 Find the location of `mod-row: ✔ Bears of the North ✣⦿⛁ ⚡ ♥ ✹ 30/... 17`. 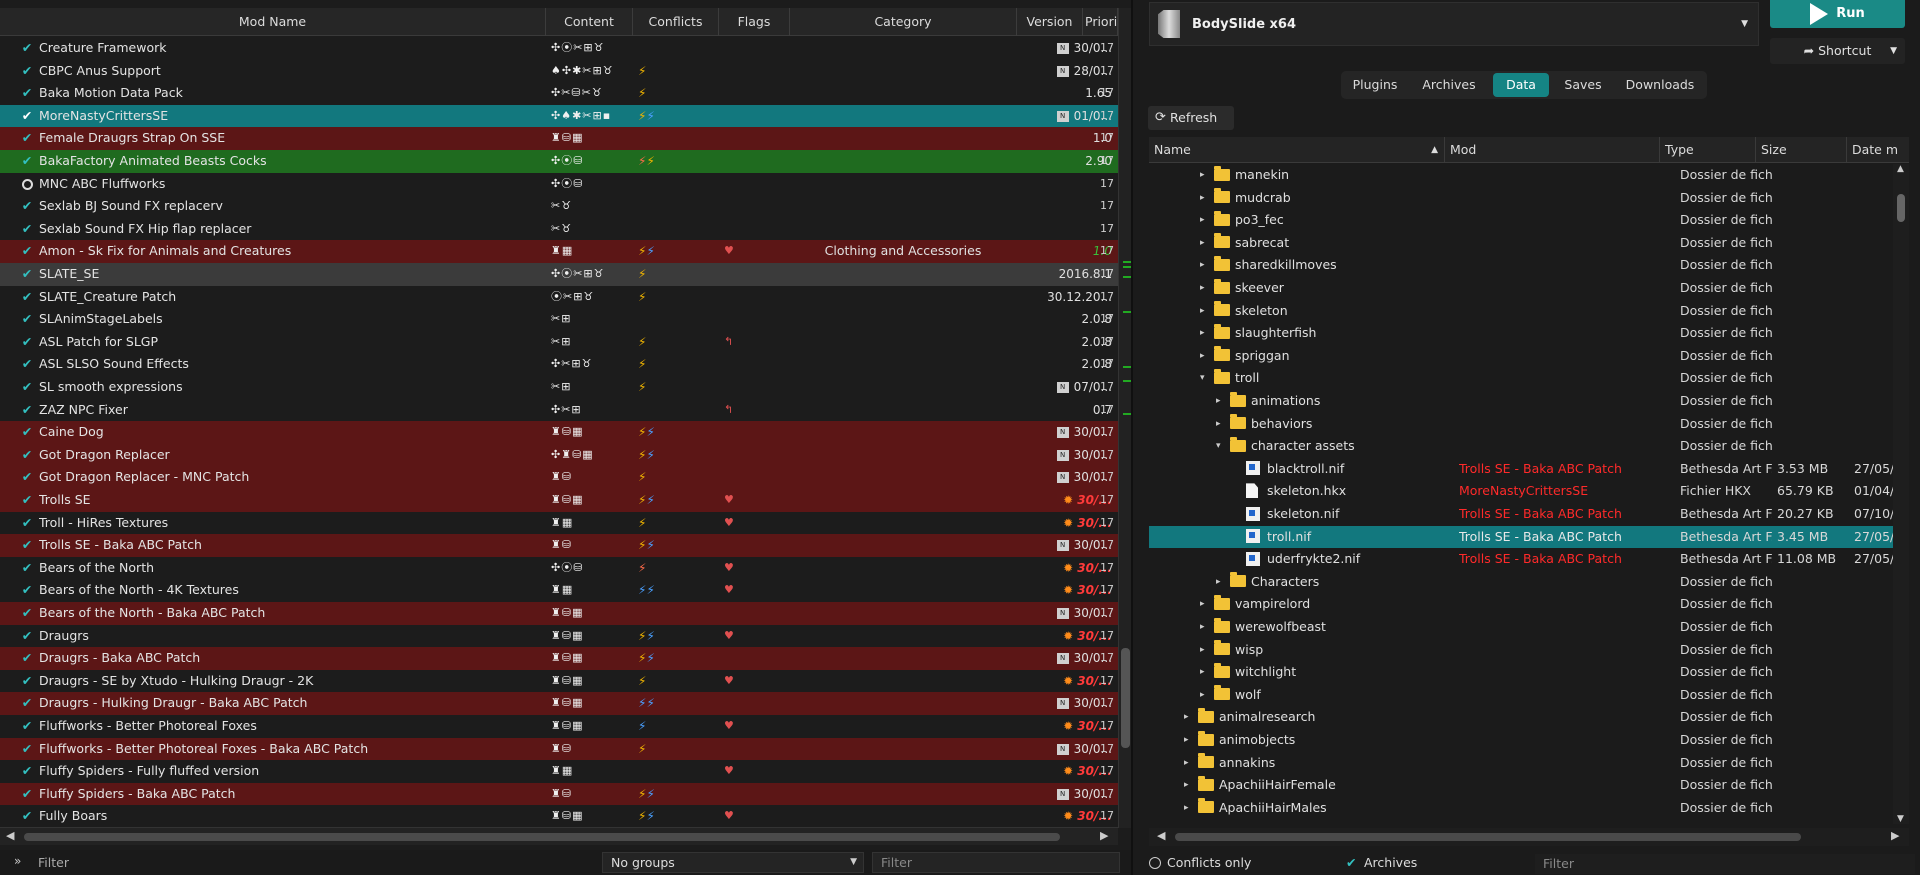

mod-row: ✔ Bears of the North ✣⦿⛁ ⚡ ♥ ✹ 30/... 17 is located at coordinates (559, 568).